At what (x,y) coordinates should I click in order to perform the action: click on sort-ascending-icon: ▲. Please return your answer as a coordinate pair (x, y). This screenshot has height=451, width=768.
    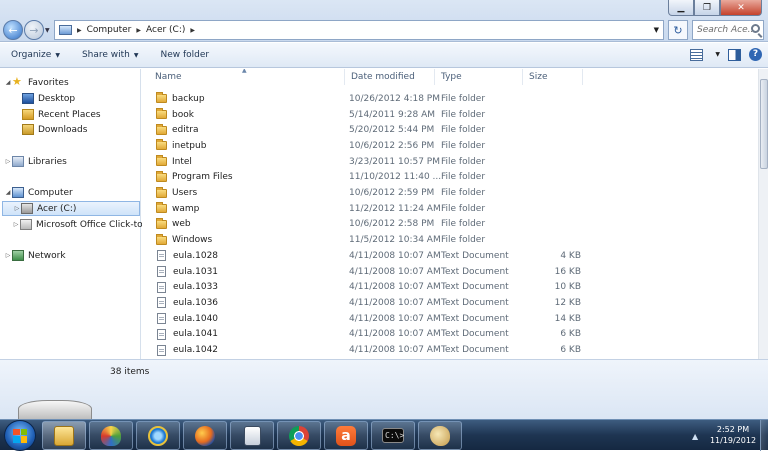
    Looking at the image, I should click on (244, 71).